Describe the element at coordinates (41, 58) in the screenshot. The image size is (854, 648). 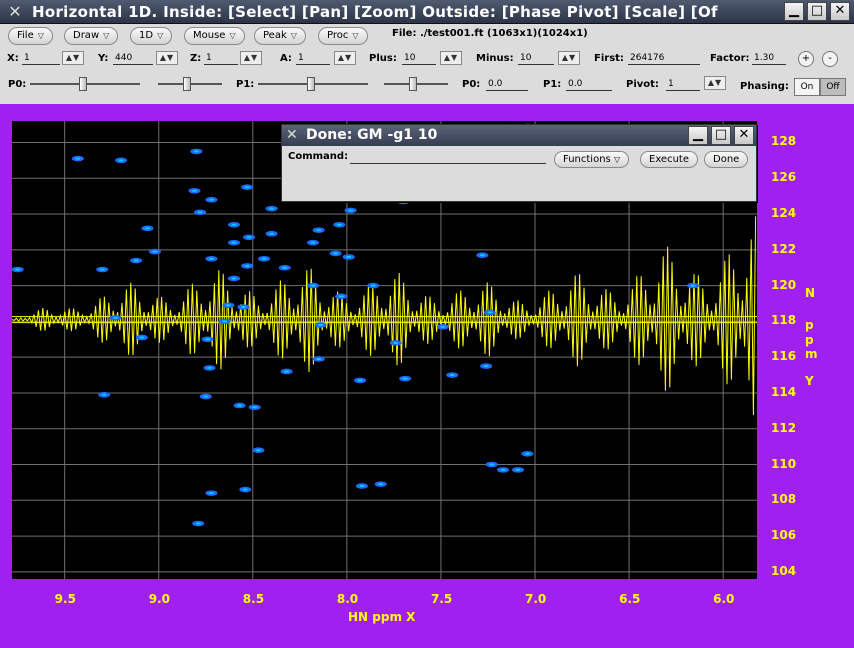
I see `x-field: 1` at that location.